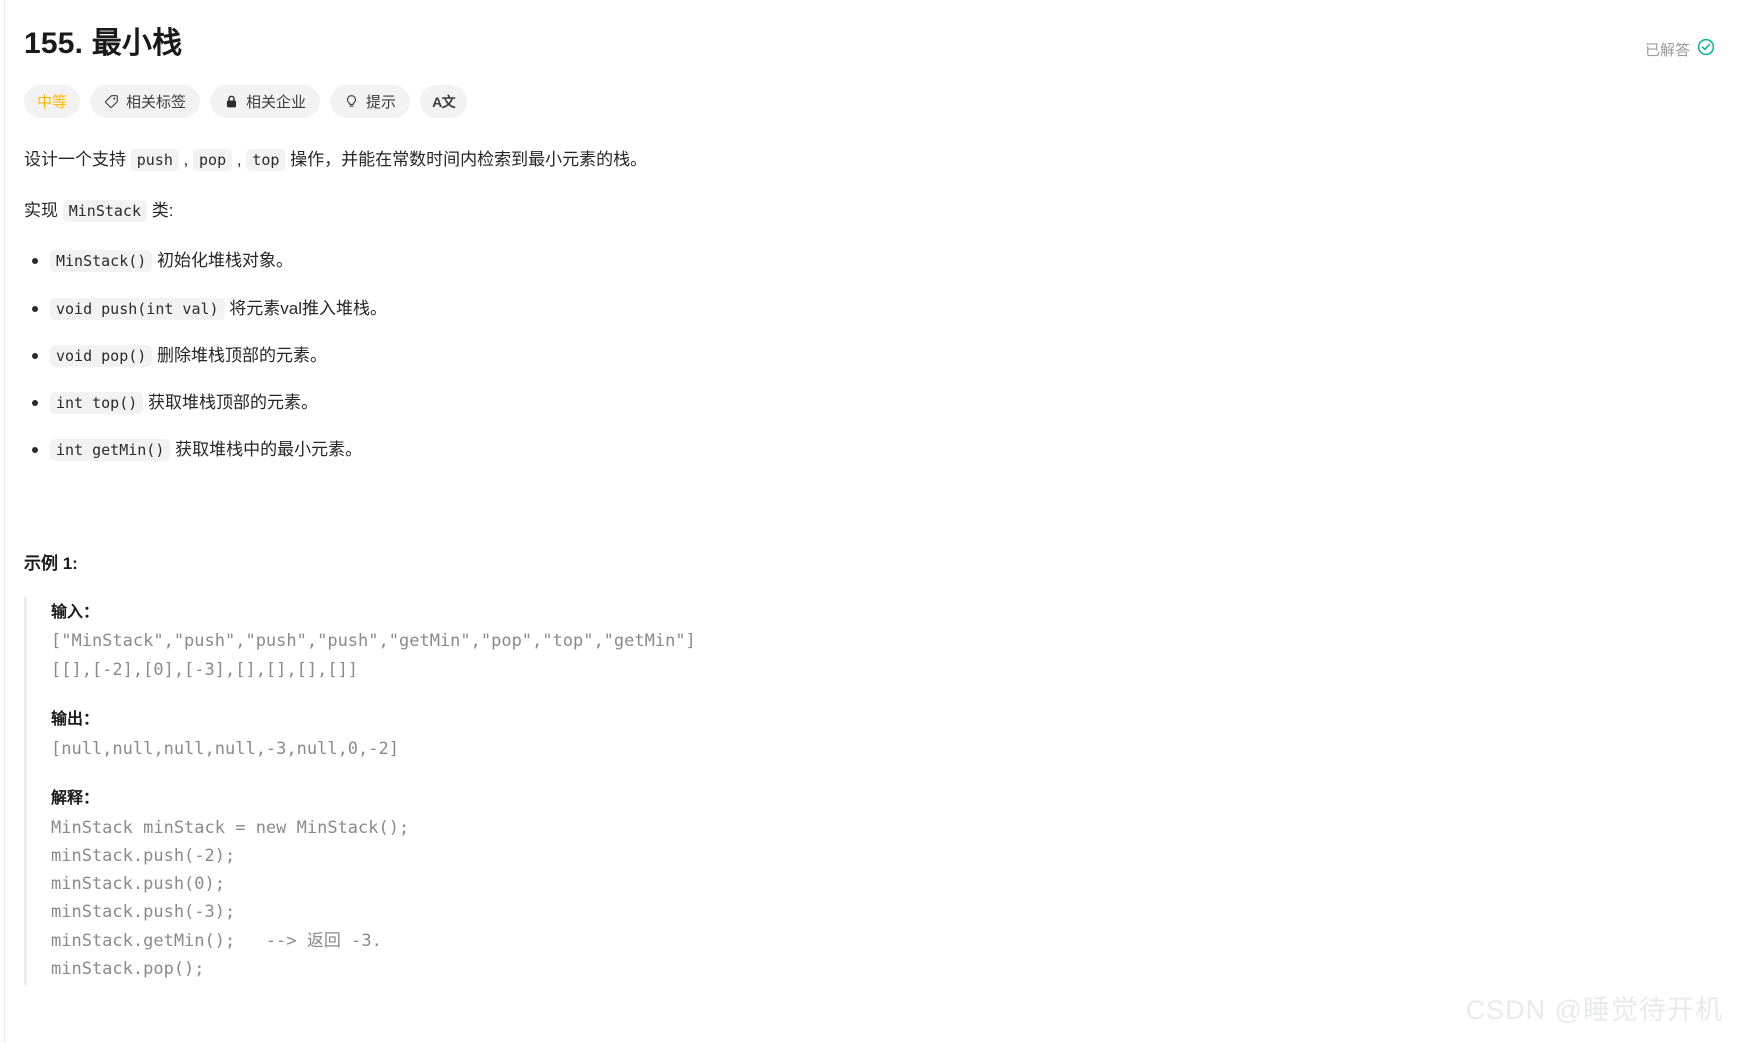  Describe the element at coordinates (870, 91) in the screenshot. I see `problem-meta-toolbar: 中等 相关标签 相关企业 提示 A文` at that location.